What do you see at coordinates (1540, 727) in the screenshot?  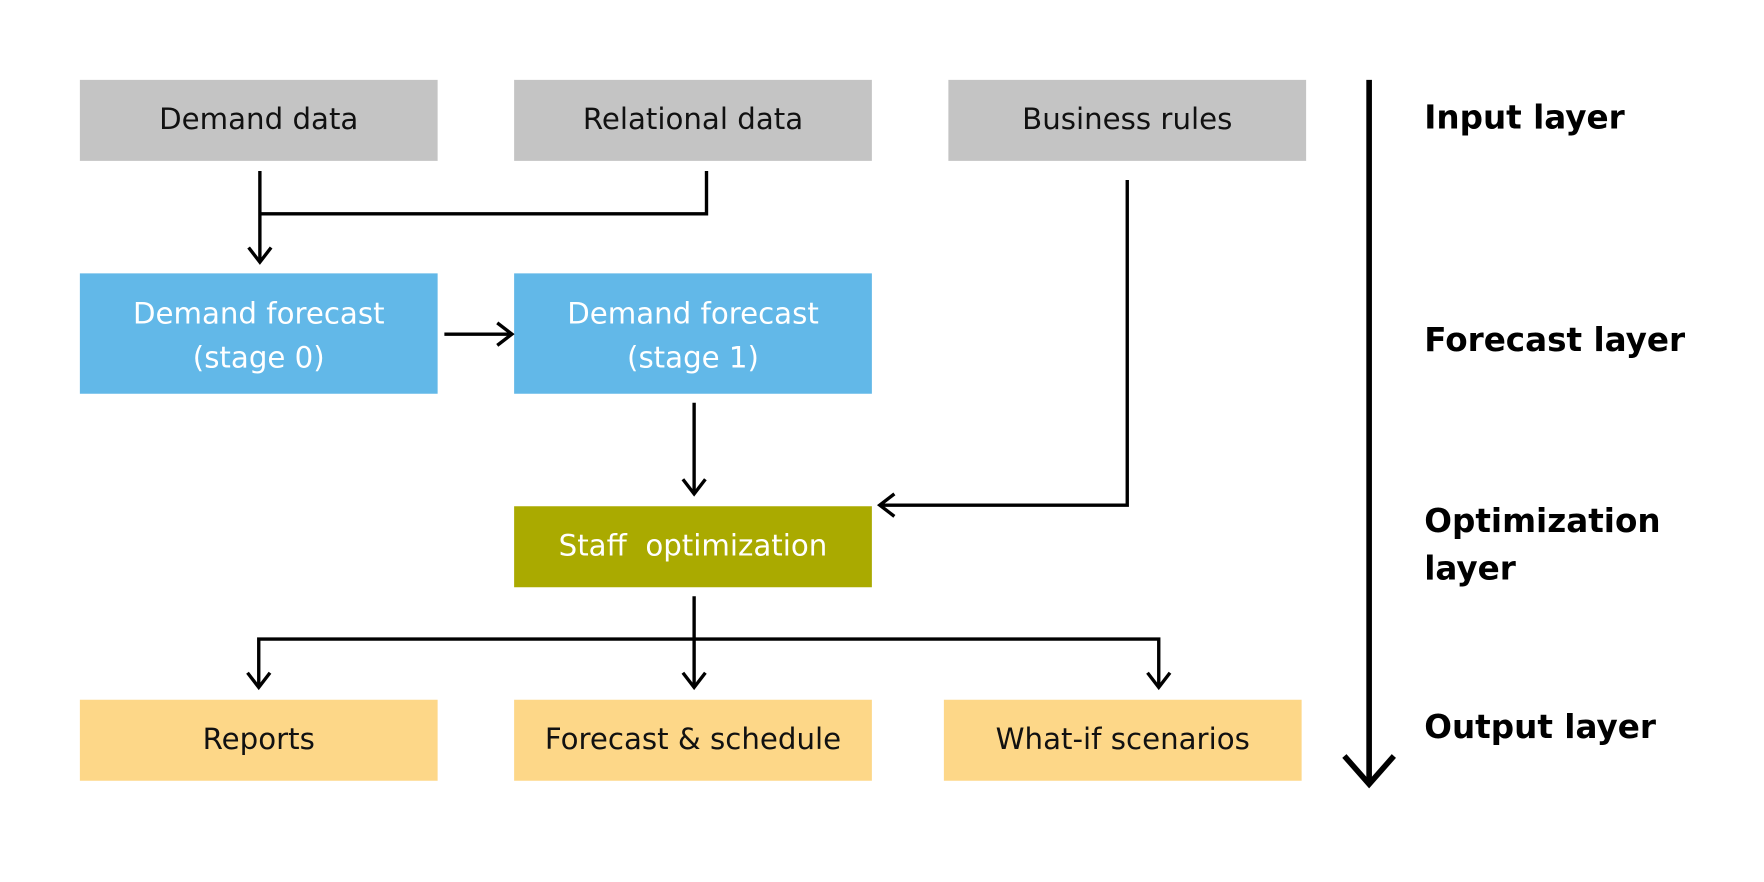 I see `layer-label-output: Output layer` at bounding box center [1540, 727].